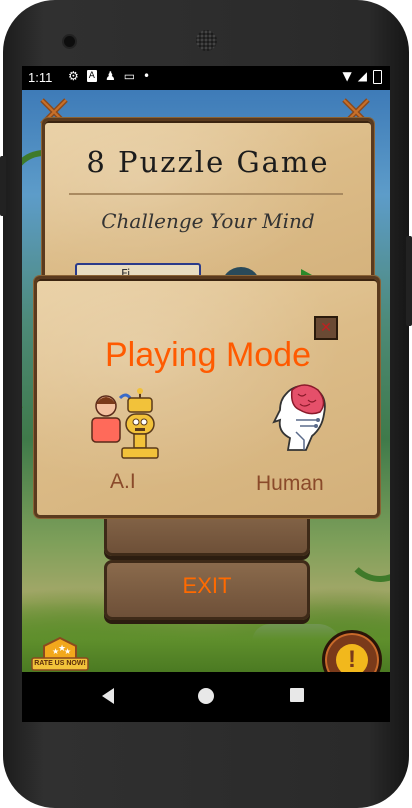 The image size is (412, 808). I want to click on phone-right-button, so click(409, 281).